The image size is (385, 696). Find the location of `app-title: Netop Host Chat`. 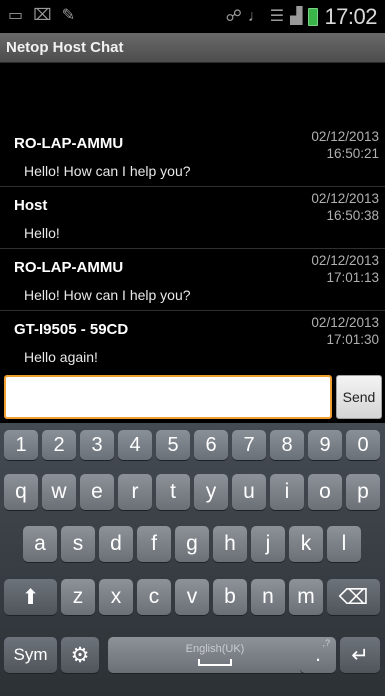

app-title: Netop Host Chat is located at coordinates (65, 47).